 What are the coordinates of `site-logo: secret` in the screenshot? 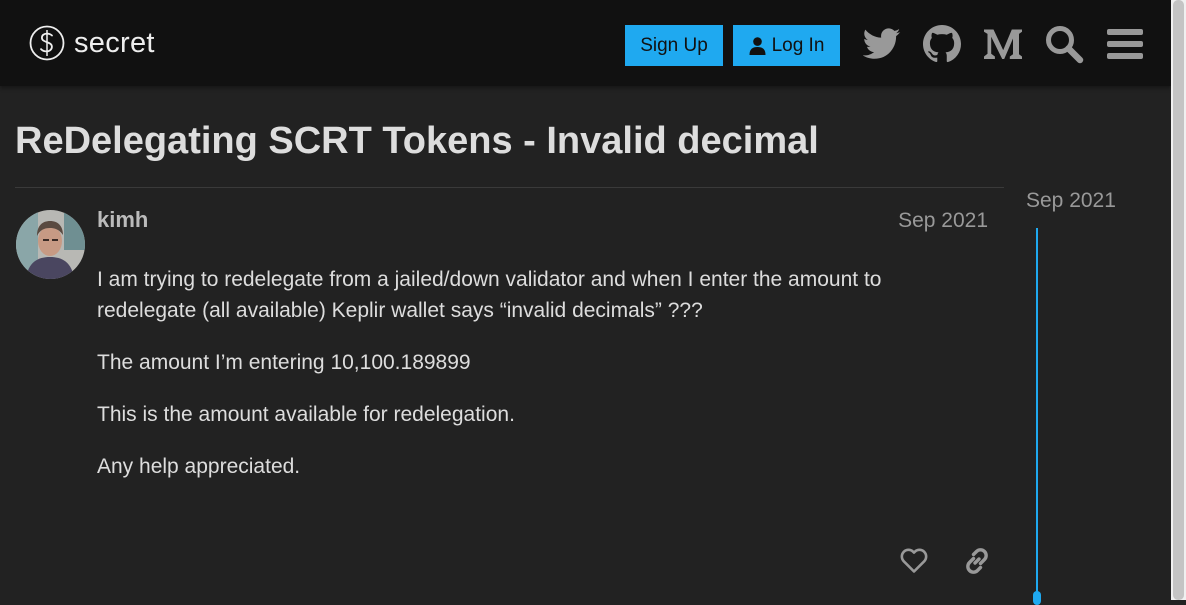 It's located at (92, 43).